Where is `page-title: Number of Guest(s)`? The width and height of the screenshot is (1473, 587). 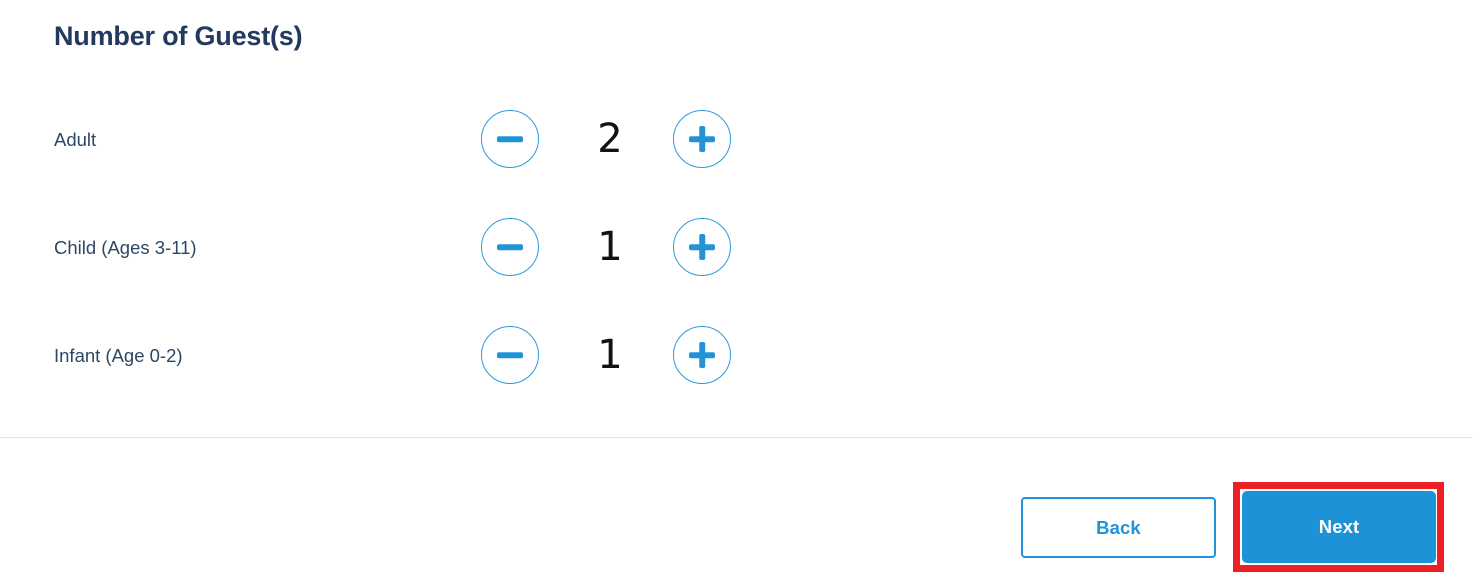
page-title: Number of Guest(s) is located at coordinates (178, 36).